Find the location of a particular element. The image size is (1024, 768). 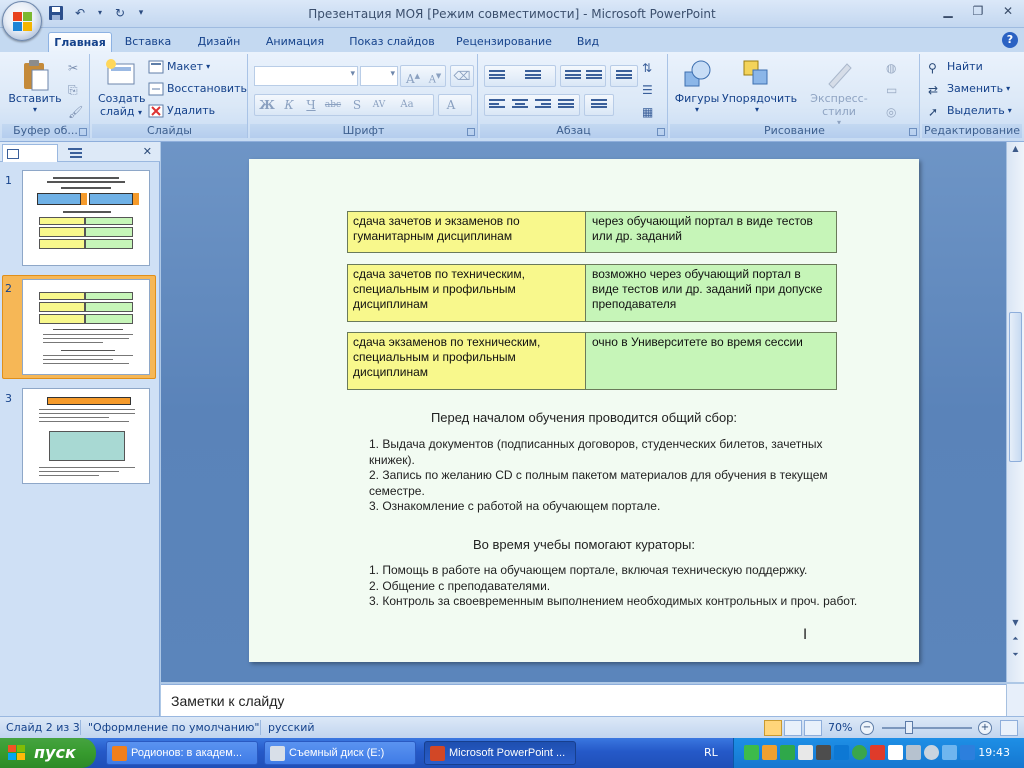

tab-slideshow: Показ слайдов is located at coordinates (392, 42).